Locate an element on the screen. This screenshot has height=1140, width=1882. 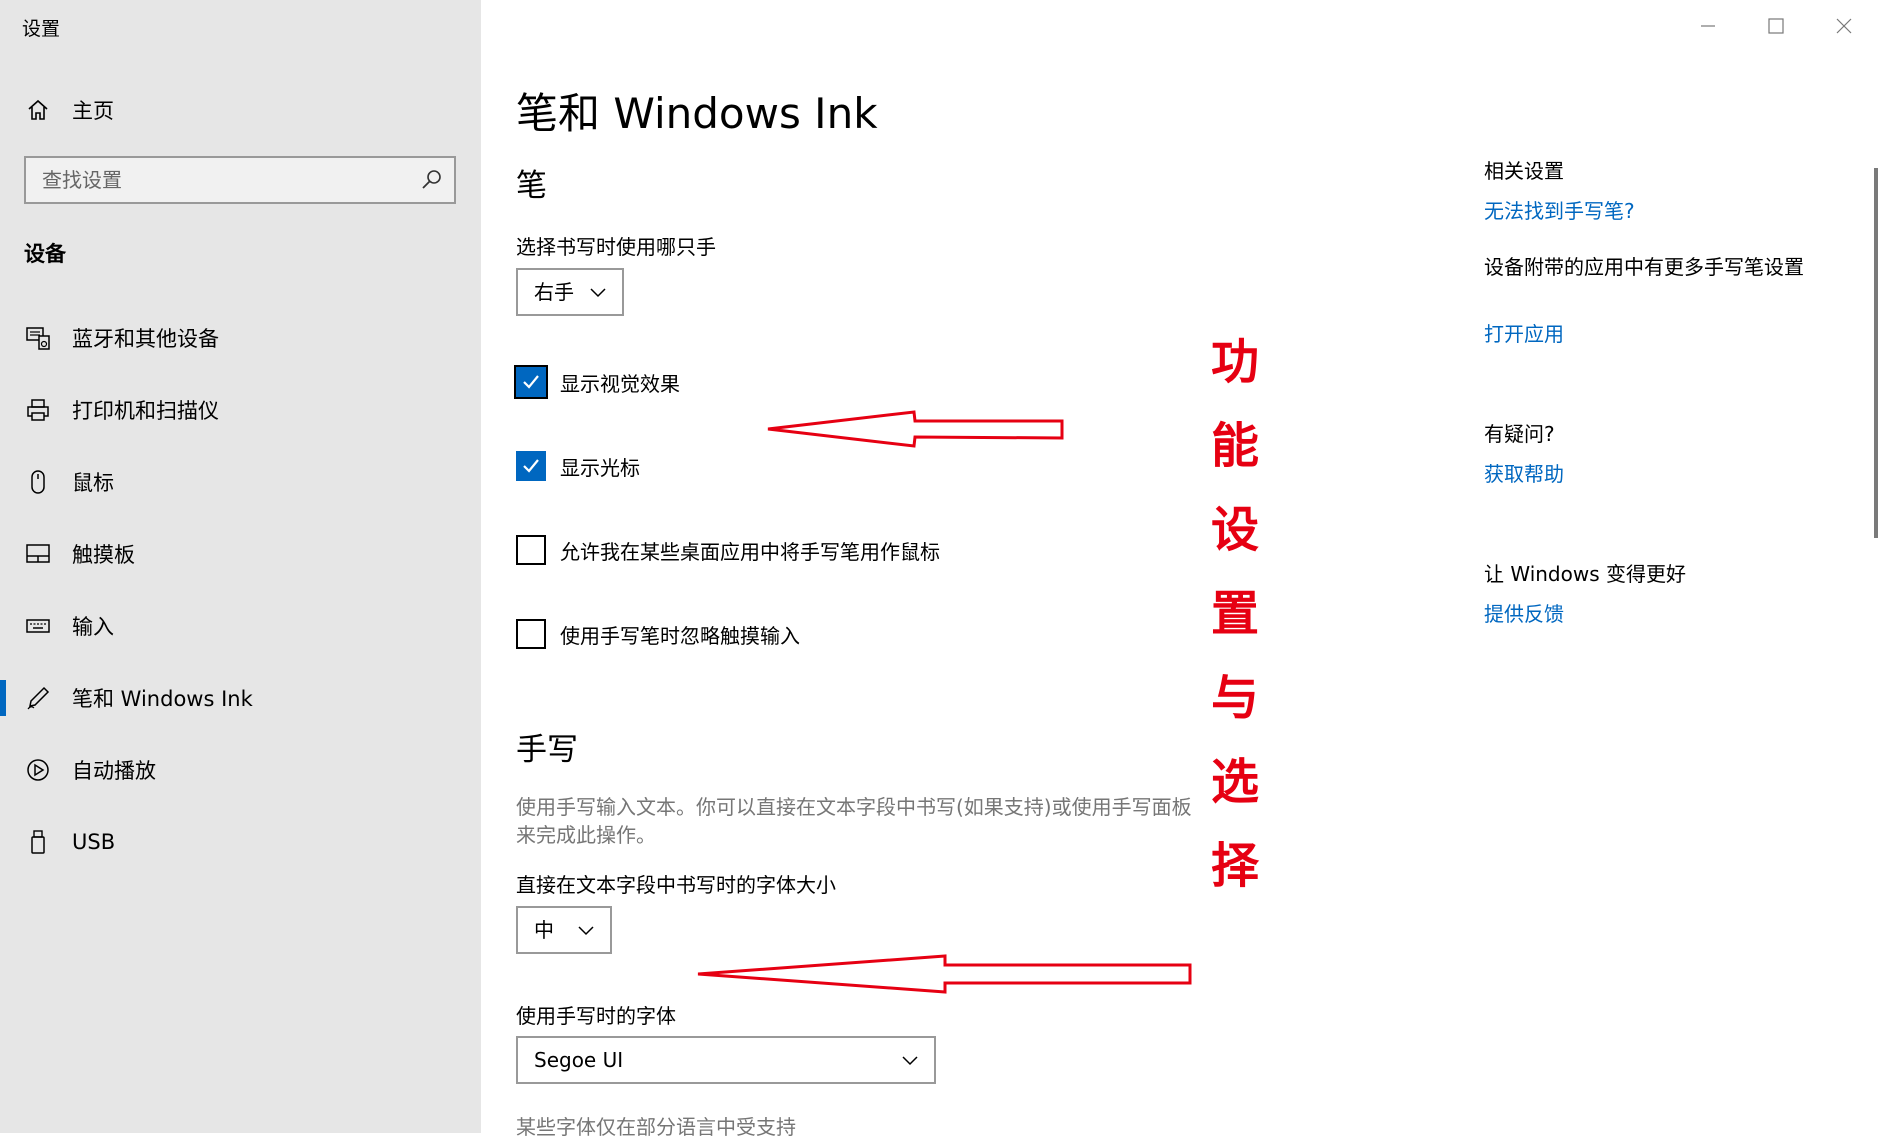
printer-icon is located at coordinates (38, 410).